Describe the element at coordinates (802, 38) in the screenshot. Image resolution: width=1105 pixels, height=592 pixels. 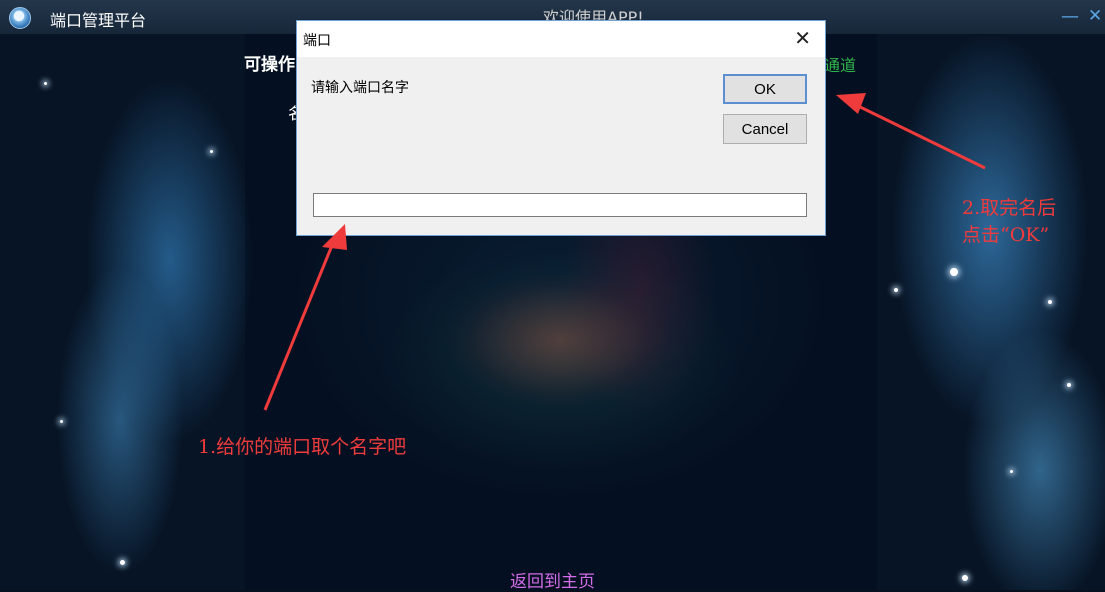
I see `dialog-close-icon: ✕` at that location.